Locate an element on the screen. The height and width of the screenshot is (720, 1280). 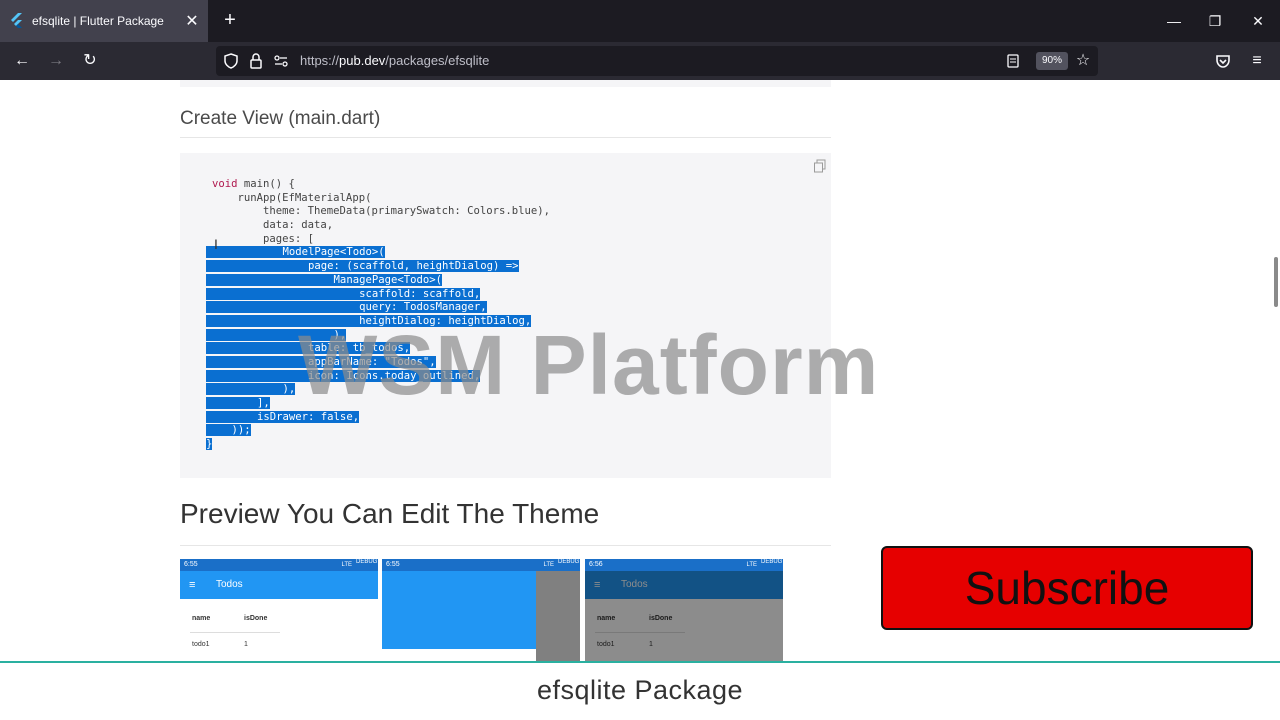
code-line: scaffold: scaffold, is located at coordinates (343, 293).